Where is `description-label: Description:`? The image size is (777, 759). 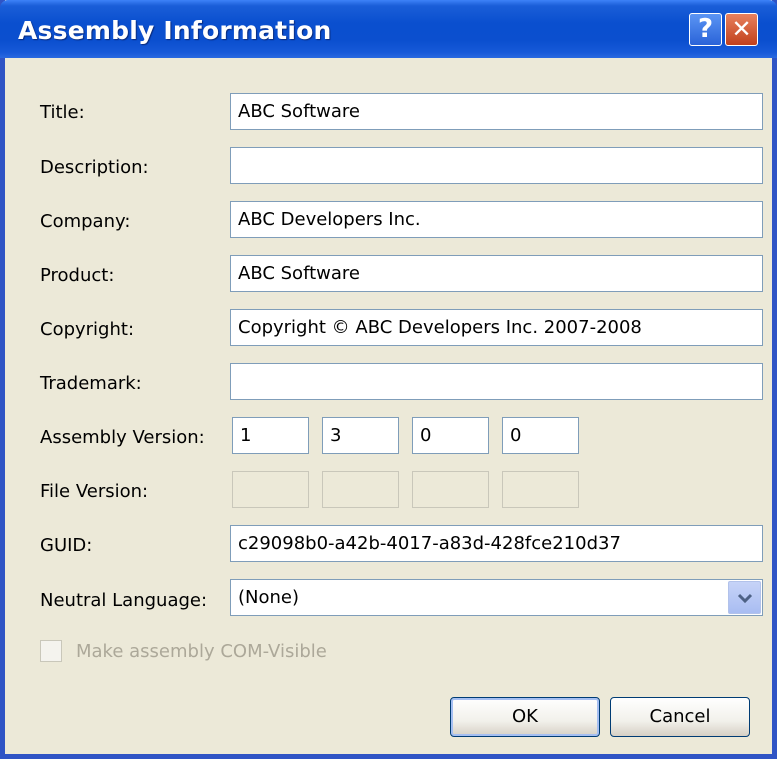
description-label: Description: is located at coordinates (94, 167).